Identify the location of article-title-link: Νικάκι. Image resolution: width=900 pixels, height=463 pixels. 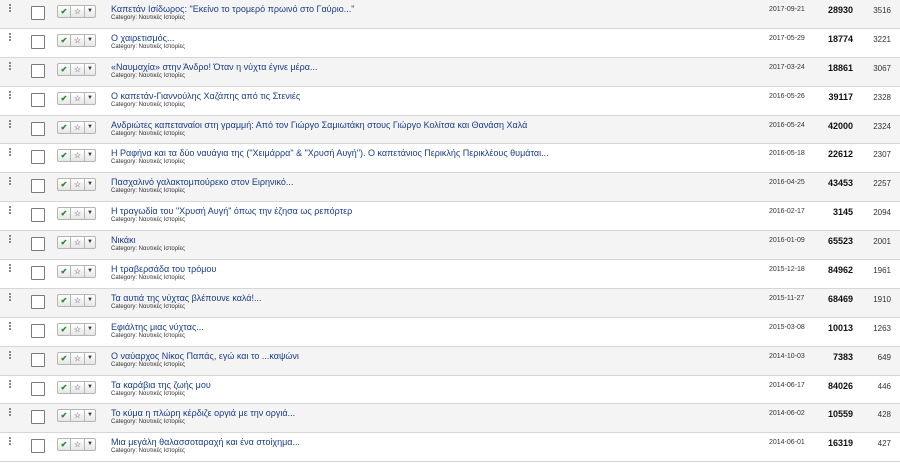
(123, 240).